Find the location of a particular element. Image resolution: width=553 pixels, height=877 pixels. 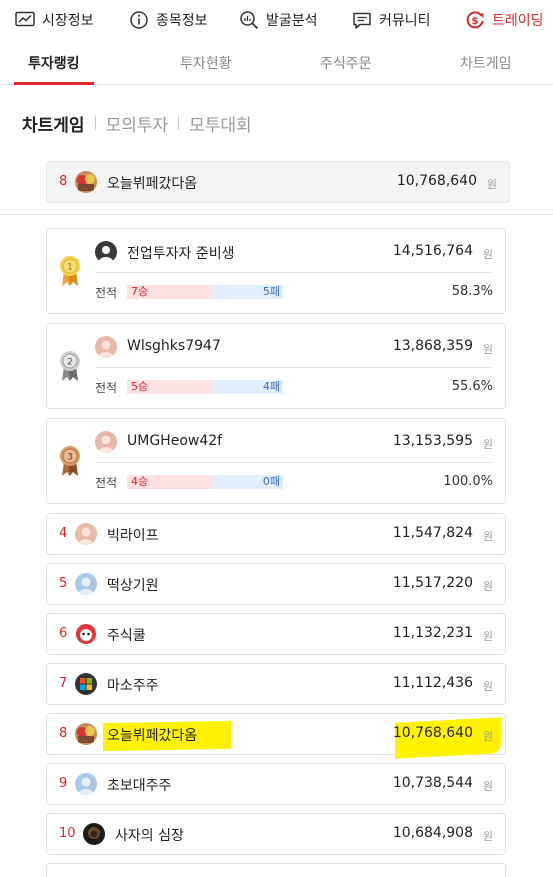

nav-discovery: 발굴분석 is located at coordinates (278, 20).